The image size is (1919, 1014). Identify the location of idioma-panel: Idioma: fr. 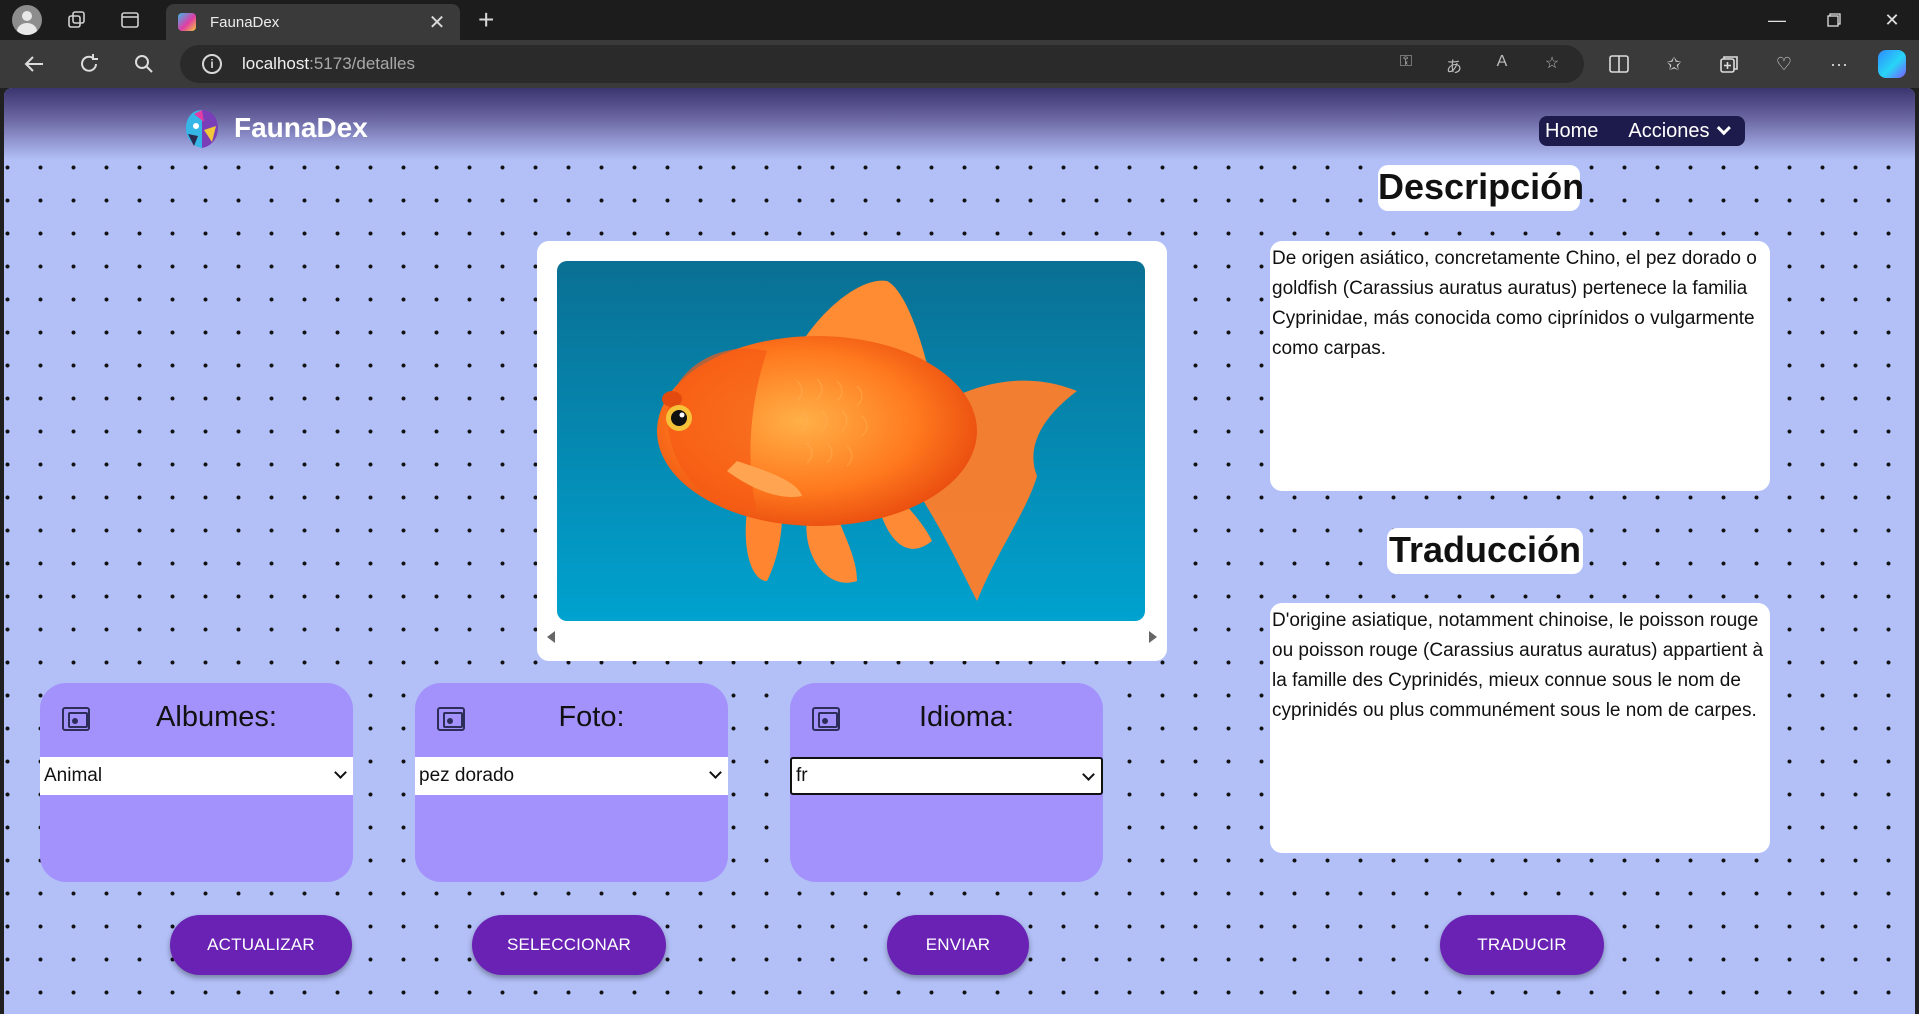
(946, 782).